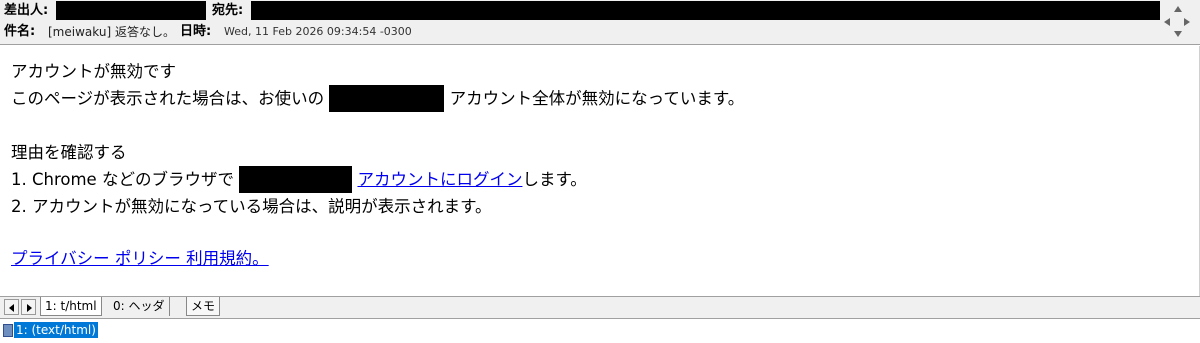 The height and width of the screenshot is (343, 1200). I want to click on line5-text-after: します。, so click(554, 179).